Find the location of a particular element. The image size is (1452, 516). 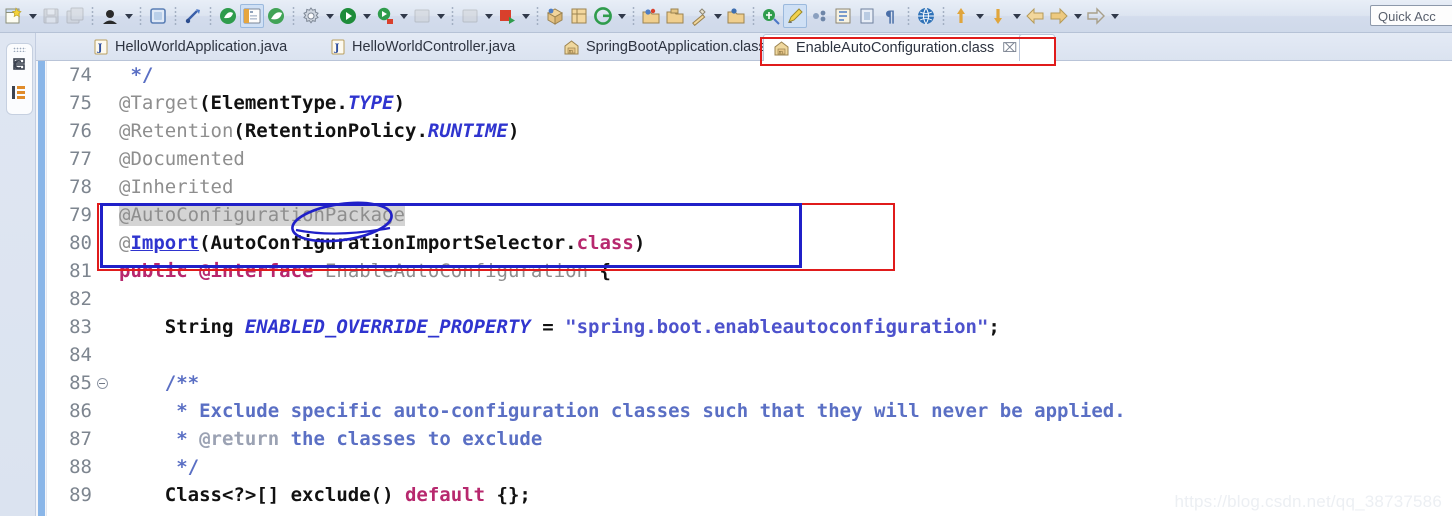

code-token: default is located at coordinates (445, 495).